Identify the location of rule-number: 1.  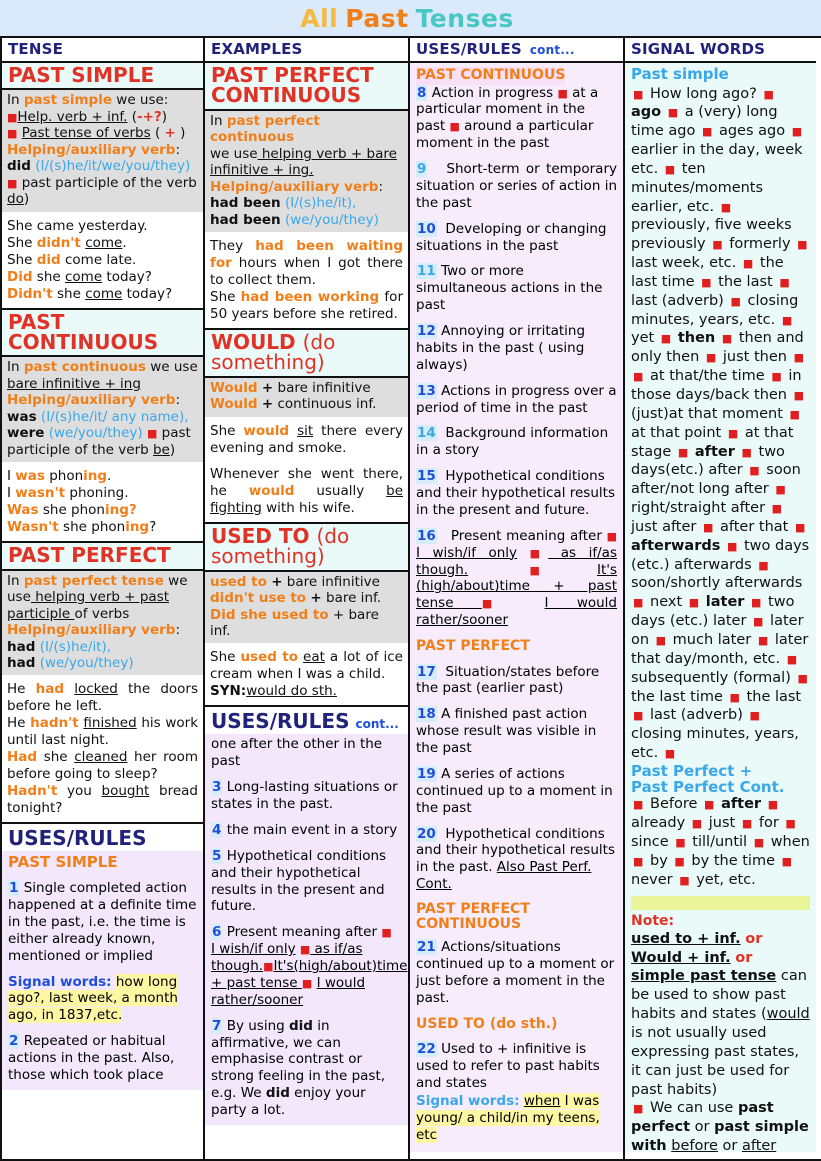
(14, 888).